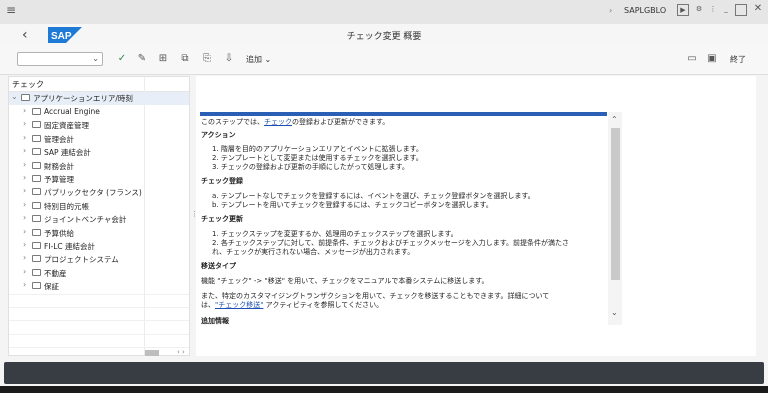 Image resolution: width=768 pixels, height=393 pixels. I want to click on close-icon: ✕, so click(758, 10).